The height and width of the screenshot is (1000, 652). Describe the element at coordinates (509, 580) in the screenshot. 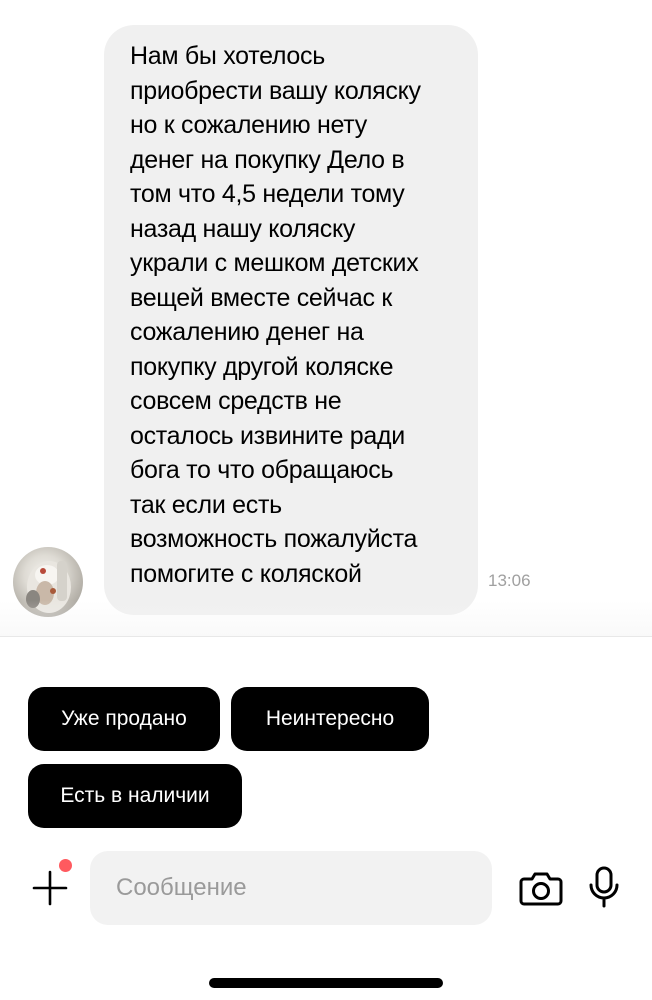

I see `message-time: 13:06` at that location.